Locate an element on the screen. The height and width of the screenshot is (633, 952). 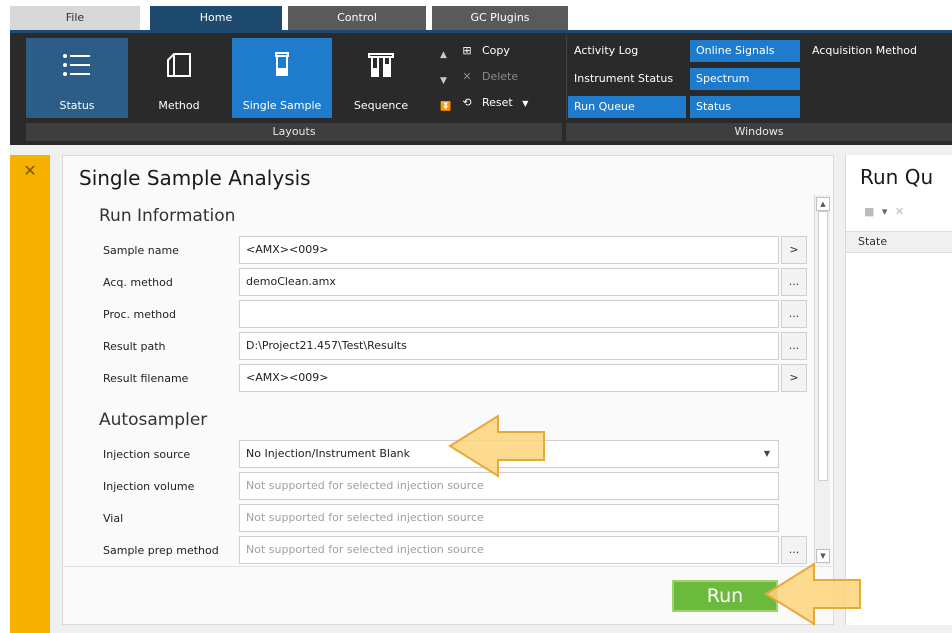
command-scroll-arrows: ▲ ▼ ⏬ is located at coordinates (445, 81).